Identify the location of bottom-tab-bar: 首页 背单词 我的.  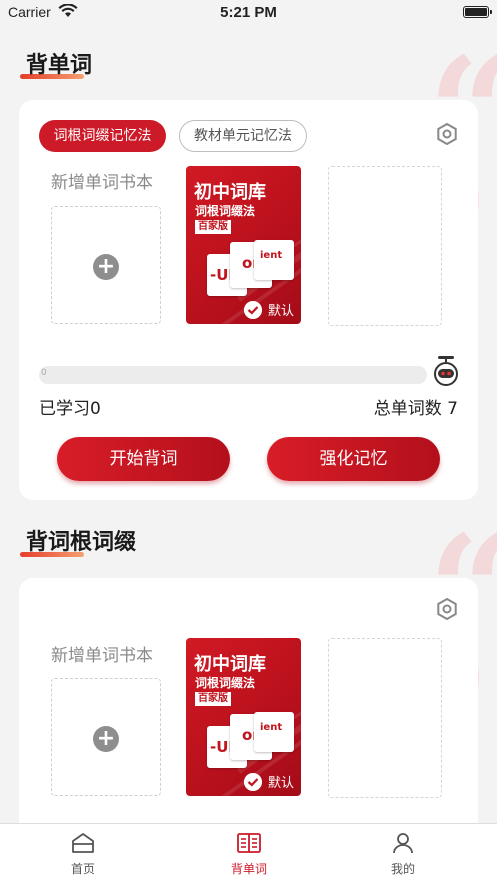
(248, 853).